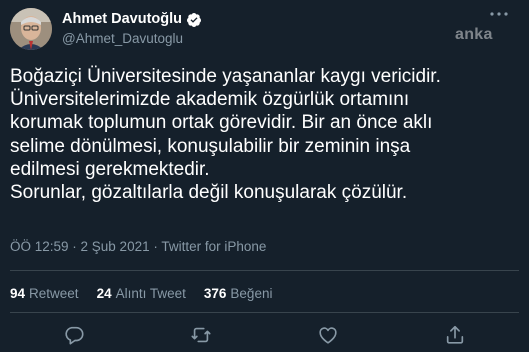  I want to click on quote-label: Alıntı Tweet, so click(150, 293).